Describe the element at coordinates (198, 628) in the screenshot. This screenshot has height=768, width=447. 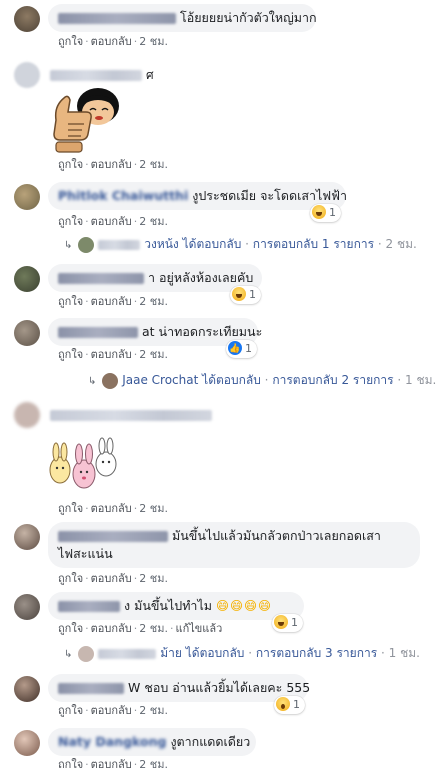
I see `edited-link: แก้ไขแล้ว` at that location.